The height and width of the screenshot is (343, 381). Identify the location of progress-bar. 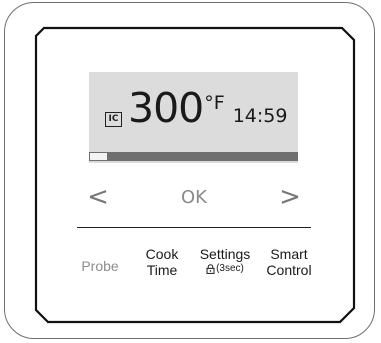
(193, 156).